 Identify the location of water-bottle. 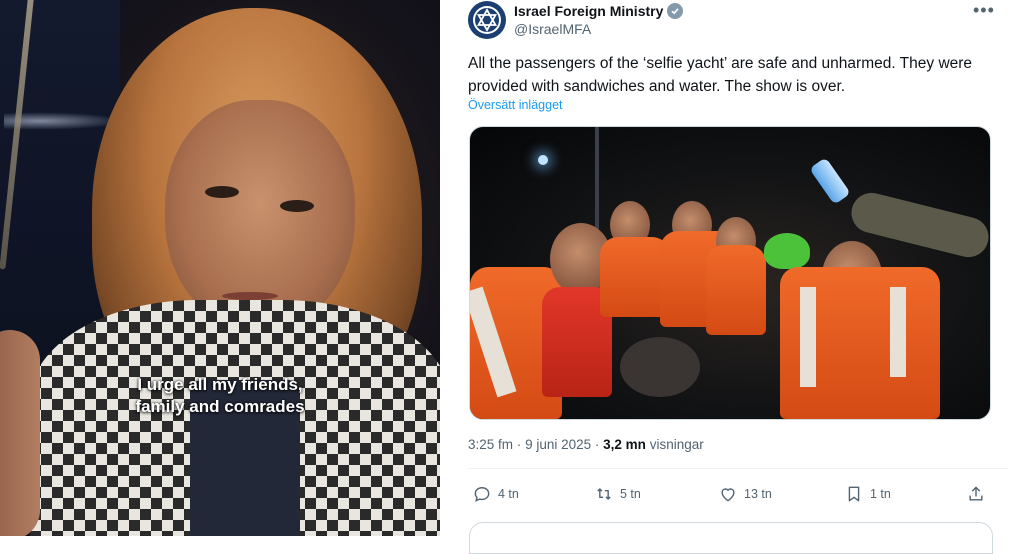
(830, 181).